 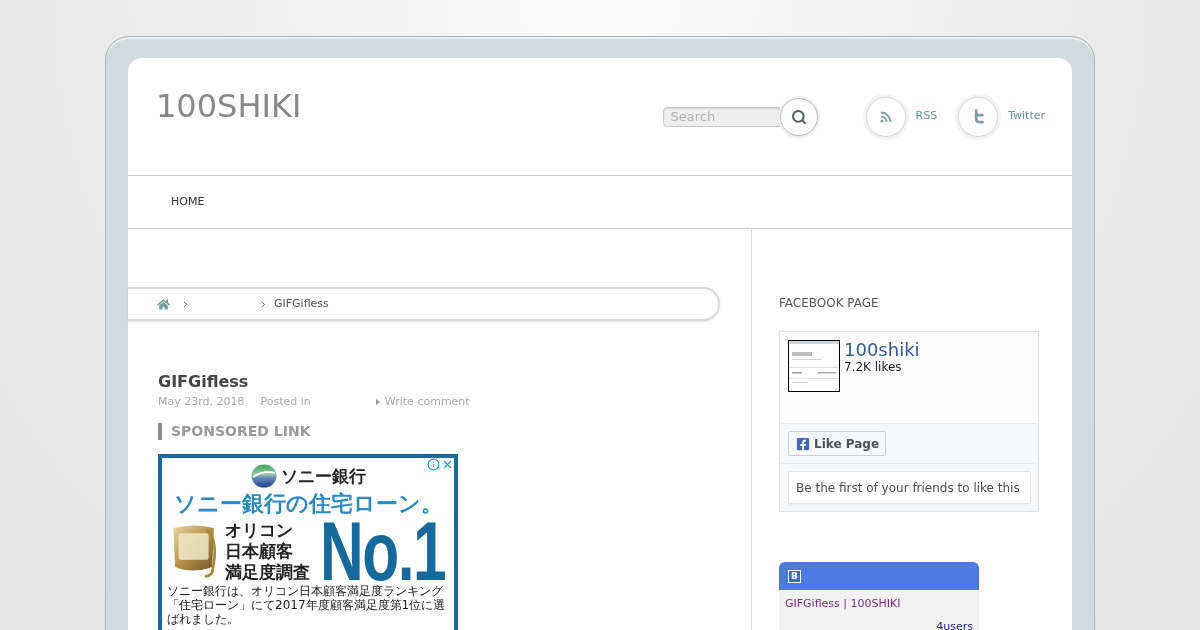 I want to click on bookmark-count-link: 4users, so click(x=954, y=625).